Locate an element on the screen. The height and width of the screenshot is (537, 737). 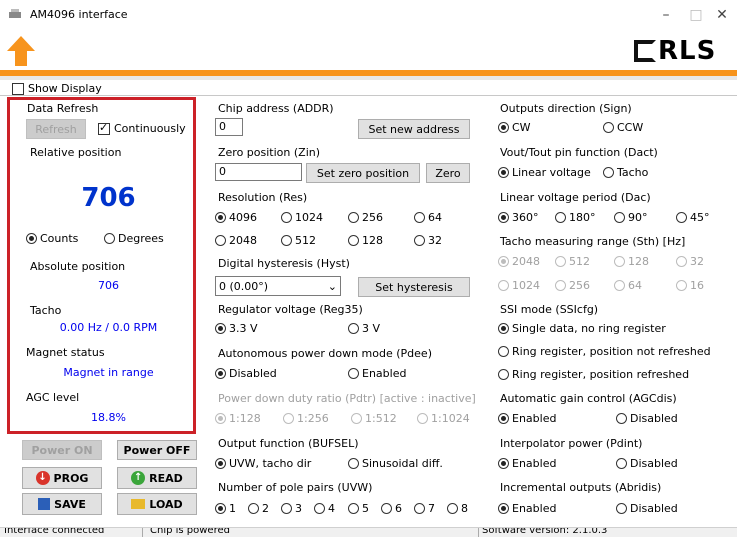
pdint-radio-disabled: Disabled is located at coordinates (647, 463).